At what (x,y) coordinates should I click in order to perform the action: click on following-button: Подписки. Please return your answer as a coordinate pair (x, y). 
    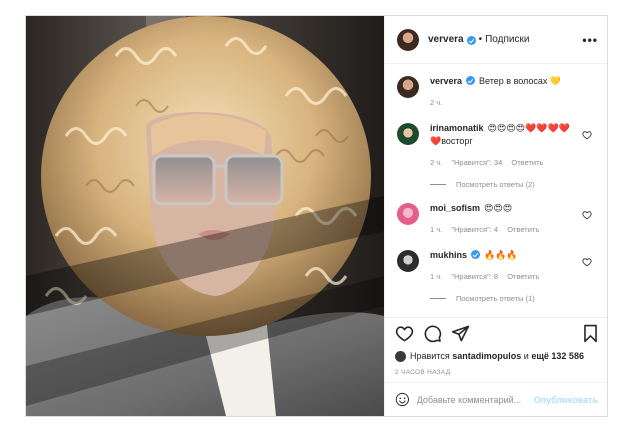
    Looking at the image, I should click on (507, 39).